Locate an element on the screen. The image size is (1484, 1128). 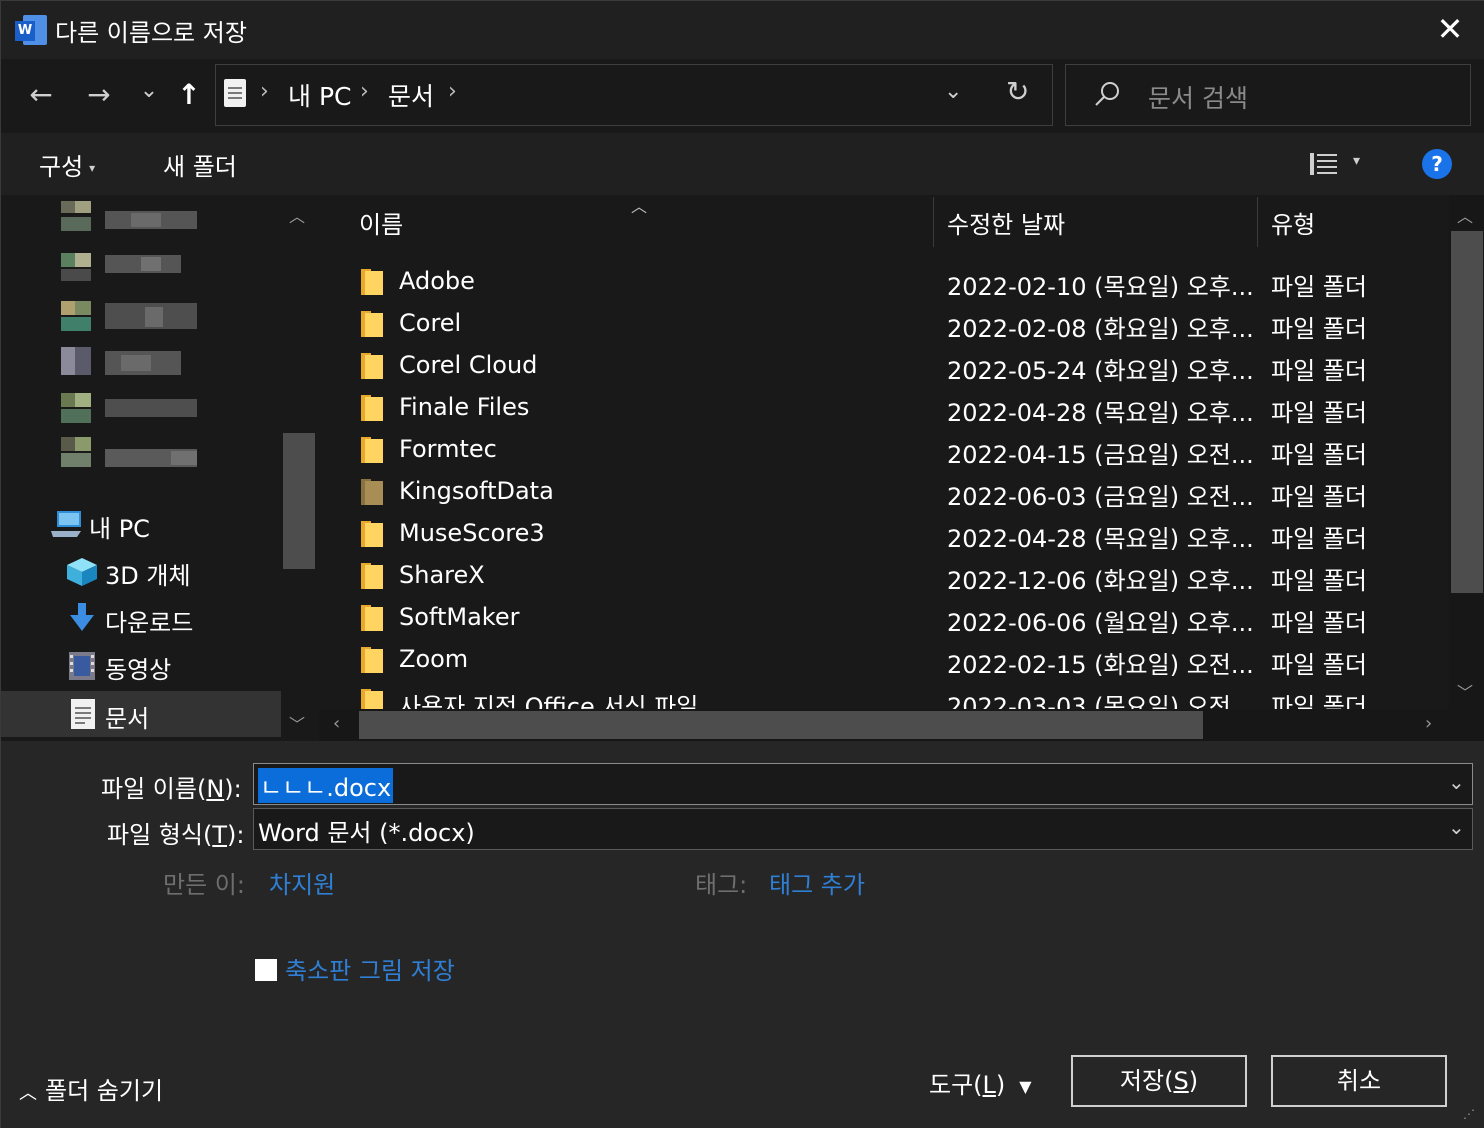
forward-button: → is located at coordinates (99, 95).